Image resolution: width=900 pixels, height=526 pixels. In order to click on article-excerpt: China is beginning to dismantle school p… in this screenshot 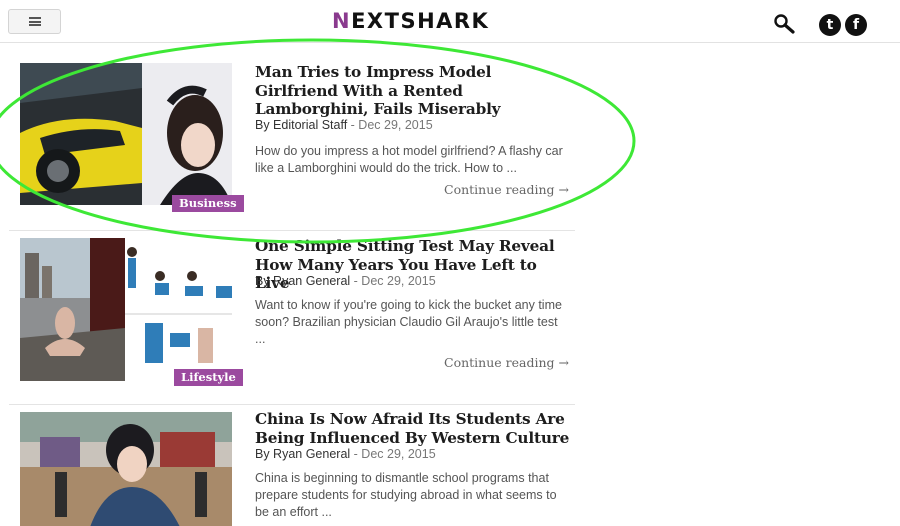, I will do `click(406, 495)`.